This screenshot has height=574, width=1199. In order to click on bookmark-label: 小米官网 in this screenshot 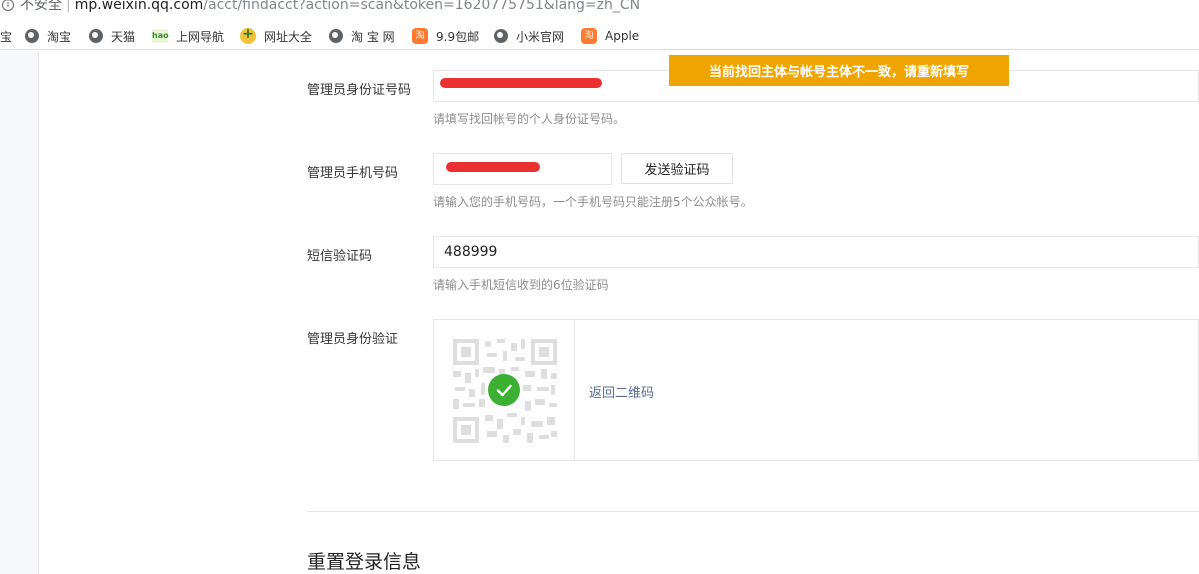, I will do `click(540, 36)`.